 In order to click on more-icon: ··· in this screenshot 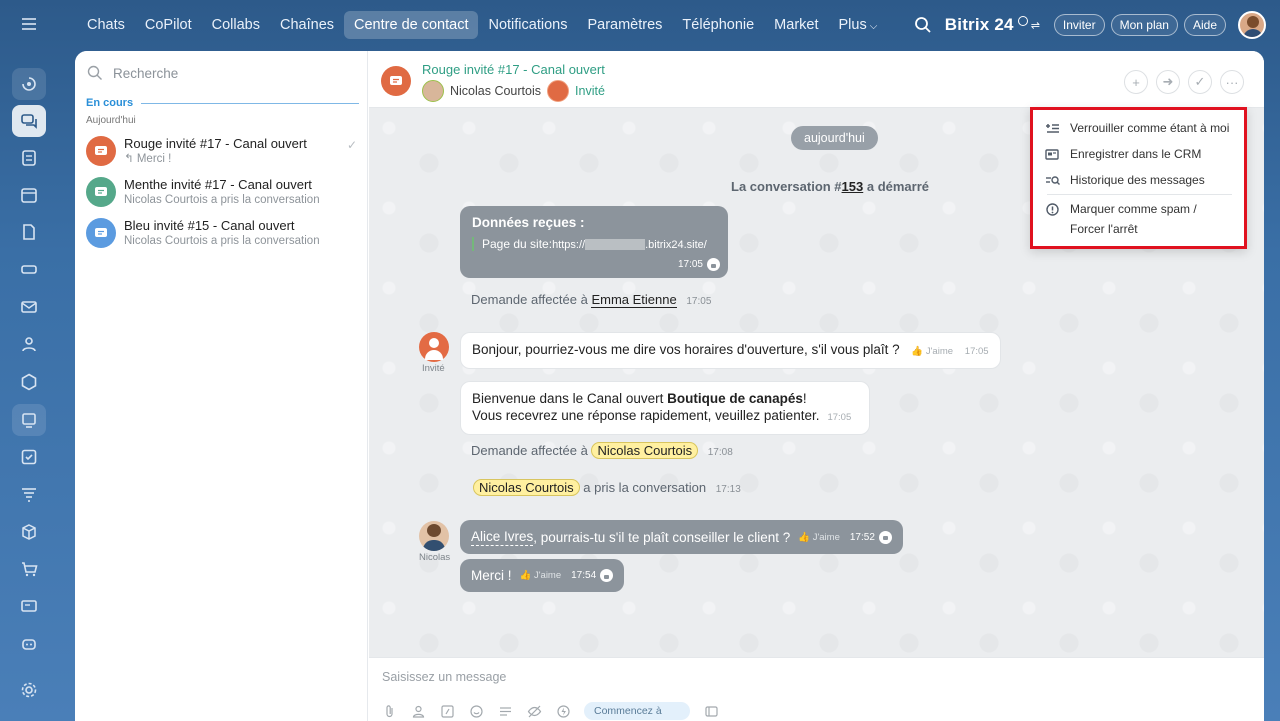, I will do `click(1232, 82)`.